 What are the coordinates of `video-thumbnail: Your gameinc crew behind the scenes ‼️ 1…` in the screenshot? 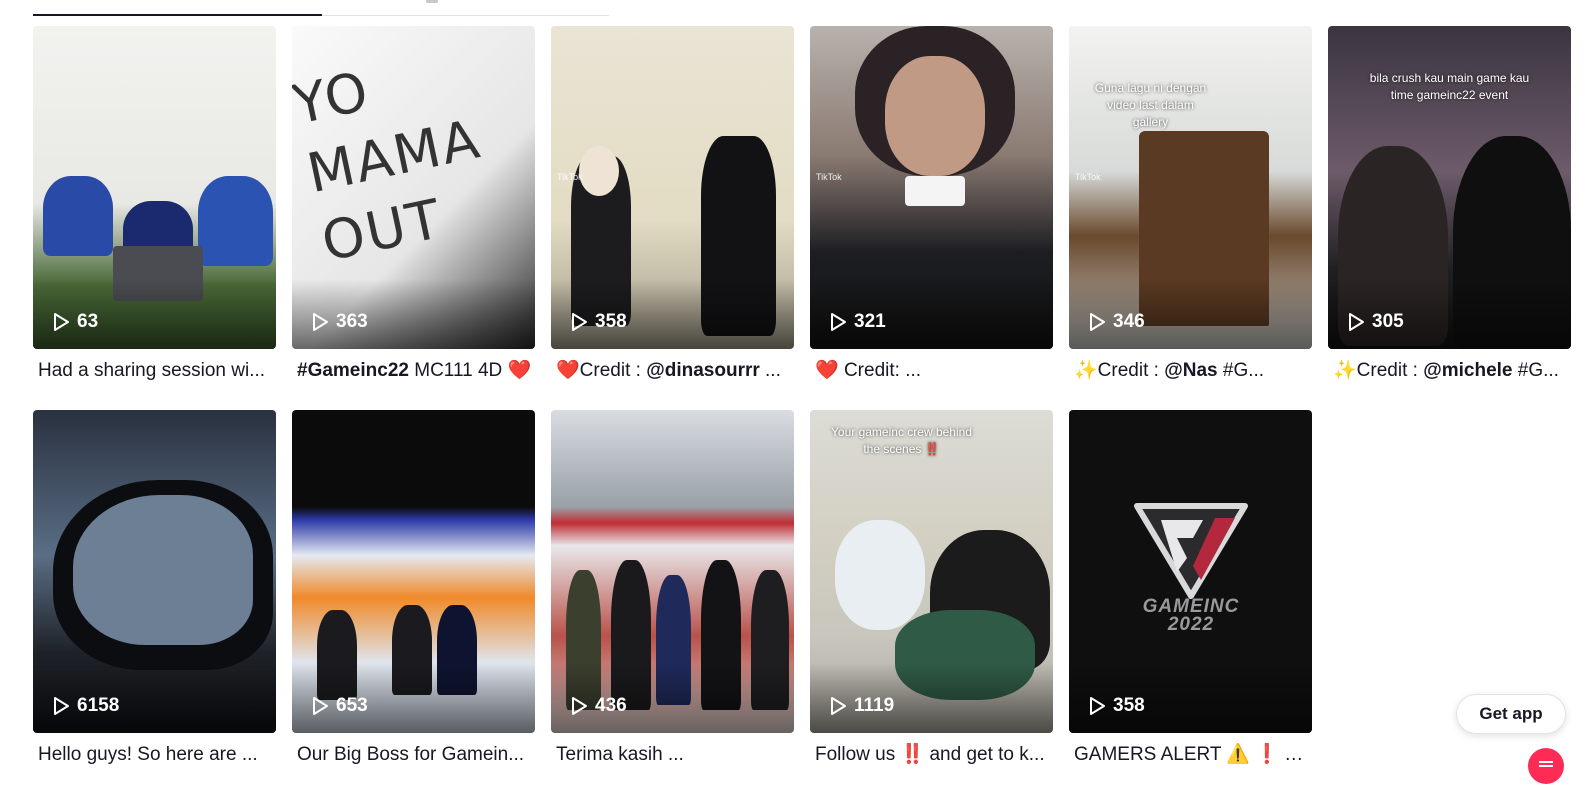 It's located at (931, 571).